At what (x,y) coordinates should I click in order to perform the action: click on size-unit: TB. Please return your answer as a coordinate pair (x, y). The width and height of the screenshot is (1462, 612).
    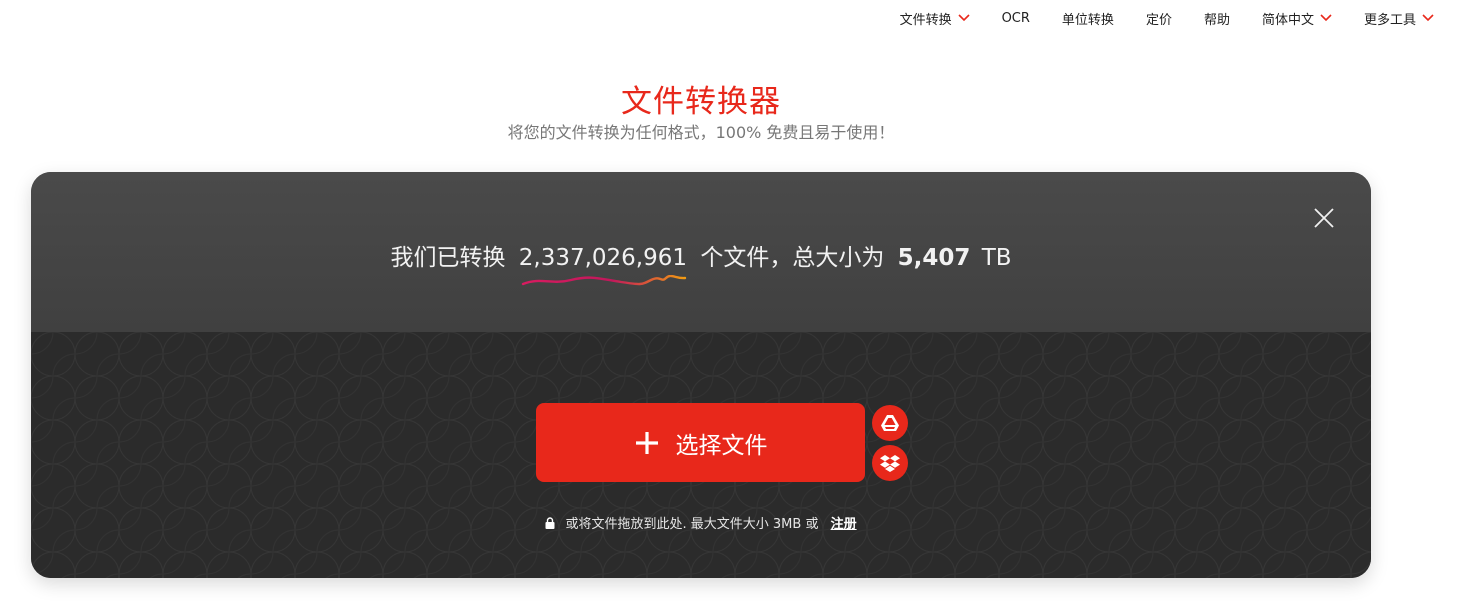
    Looking at the image, I should click on (996, 258).